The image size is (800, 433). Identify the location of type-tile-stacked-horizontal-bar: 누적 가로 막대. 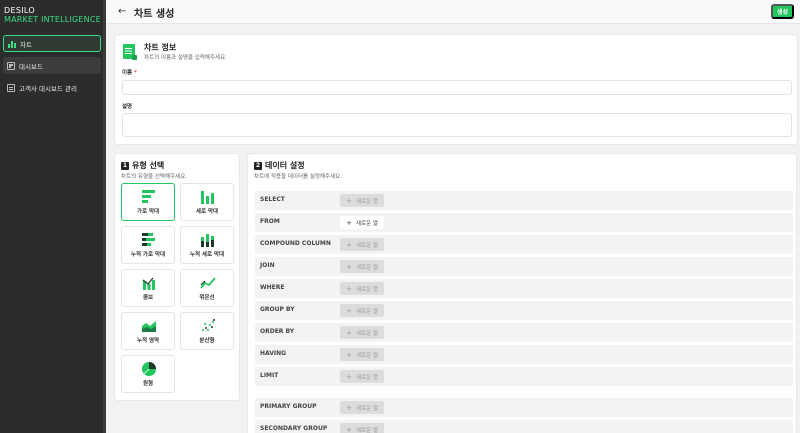
(148, 245).